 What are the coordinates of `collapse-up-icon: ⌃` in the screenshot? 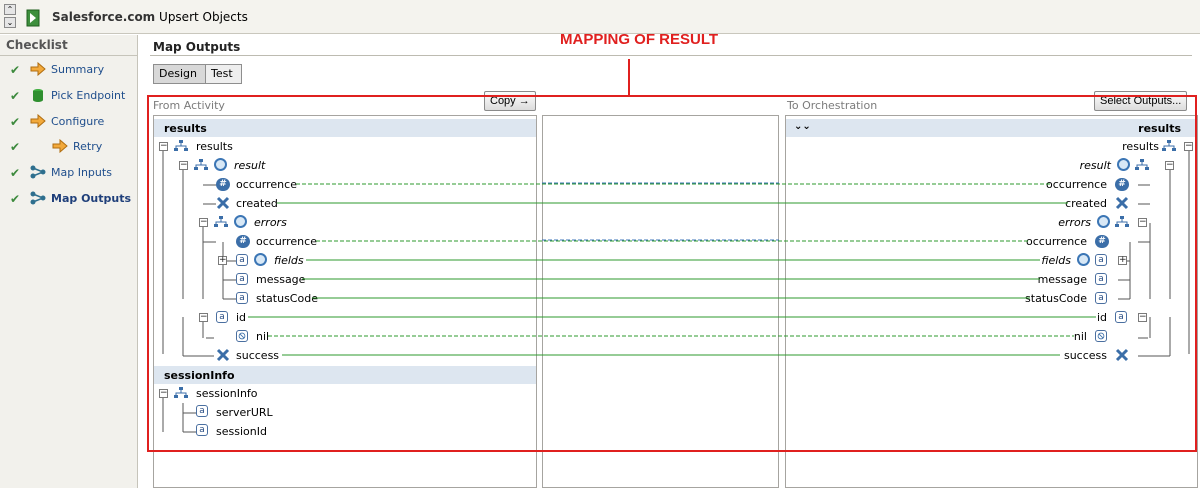 It's located at (10, 9).